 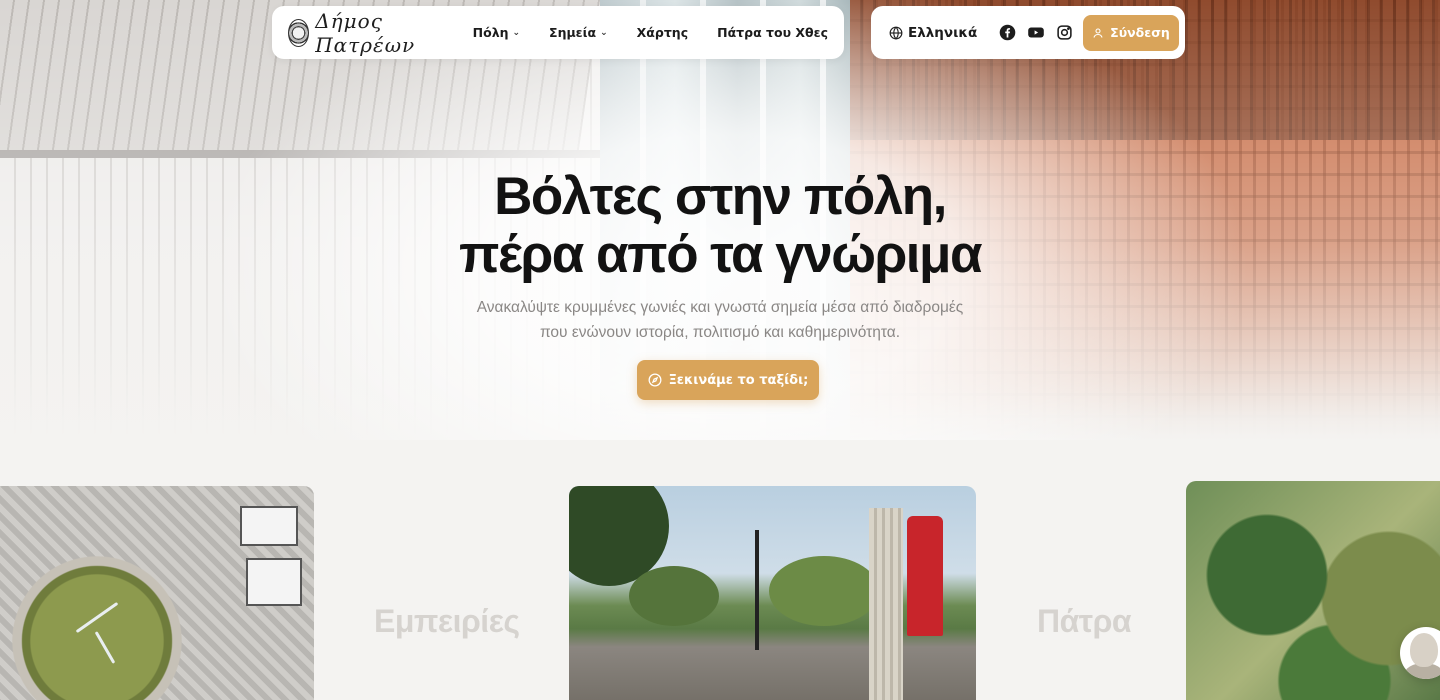 What do you see at coordinates (1084, 621) in the screenshot?
I see `category-label-patra: Πάτρα` at bounding box center [1084, 621].